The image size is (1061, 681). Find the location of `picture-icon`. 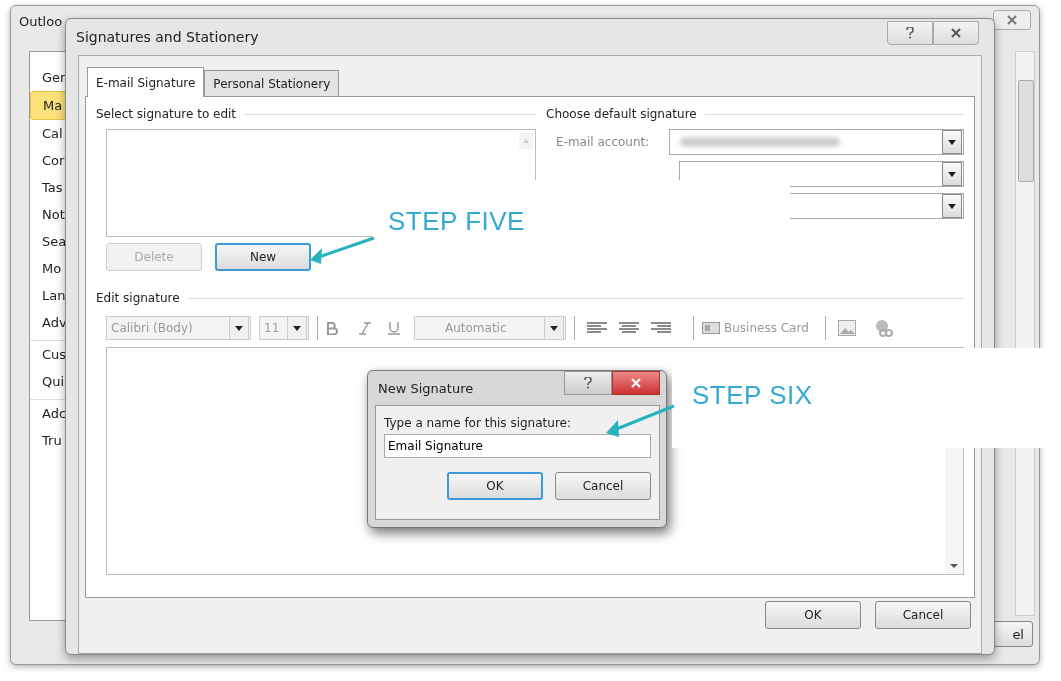

picture-icon is located at coordinates (846, 328).